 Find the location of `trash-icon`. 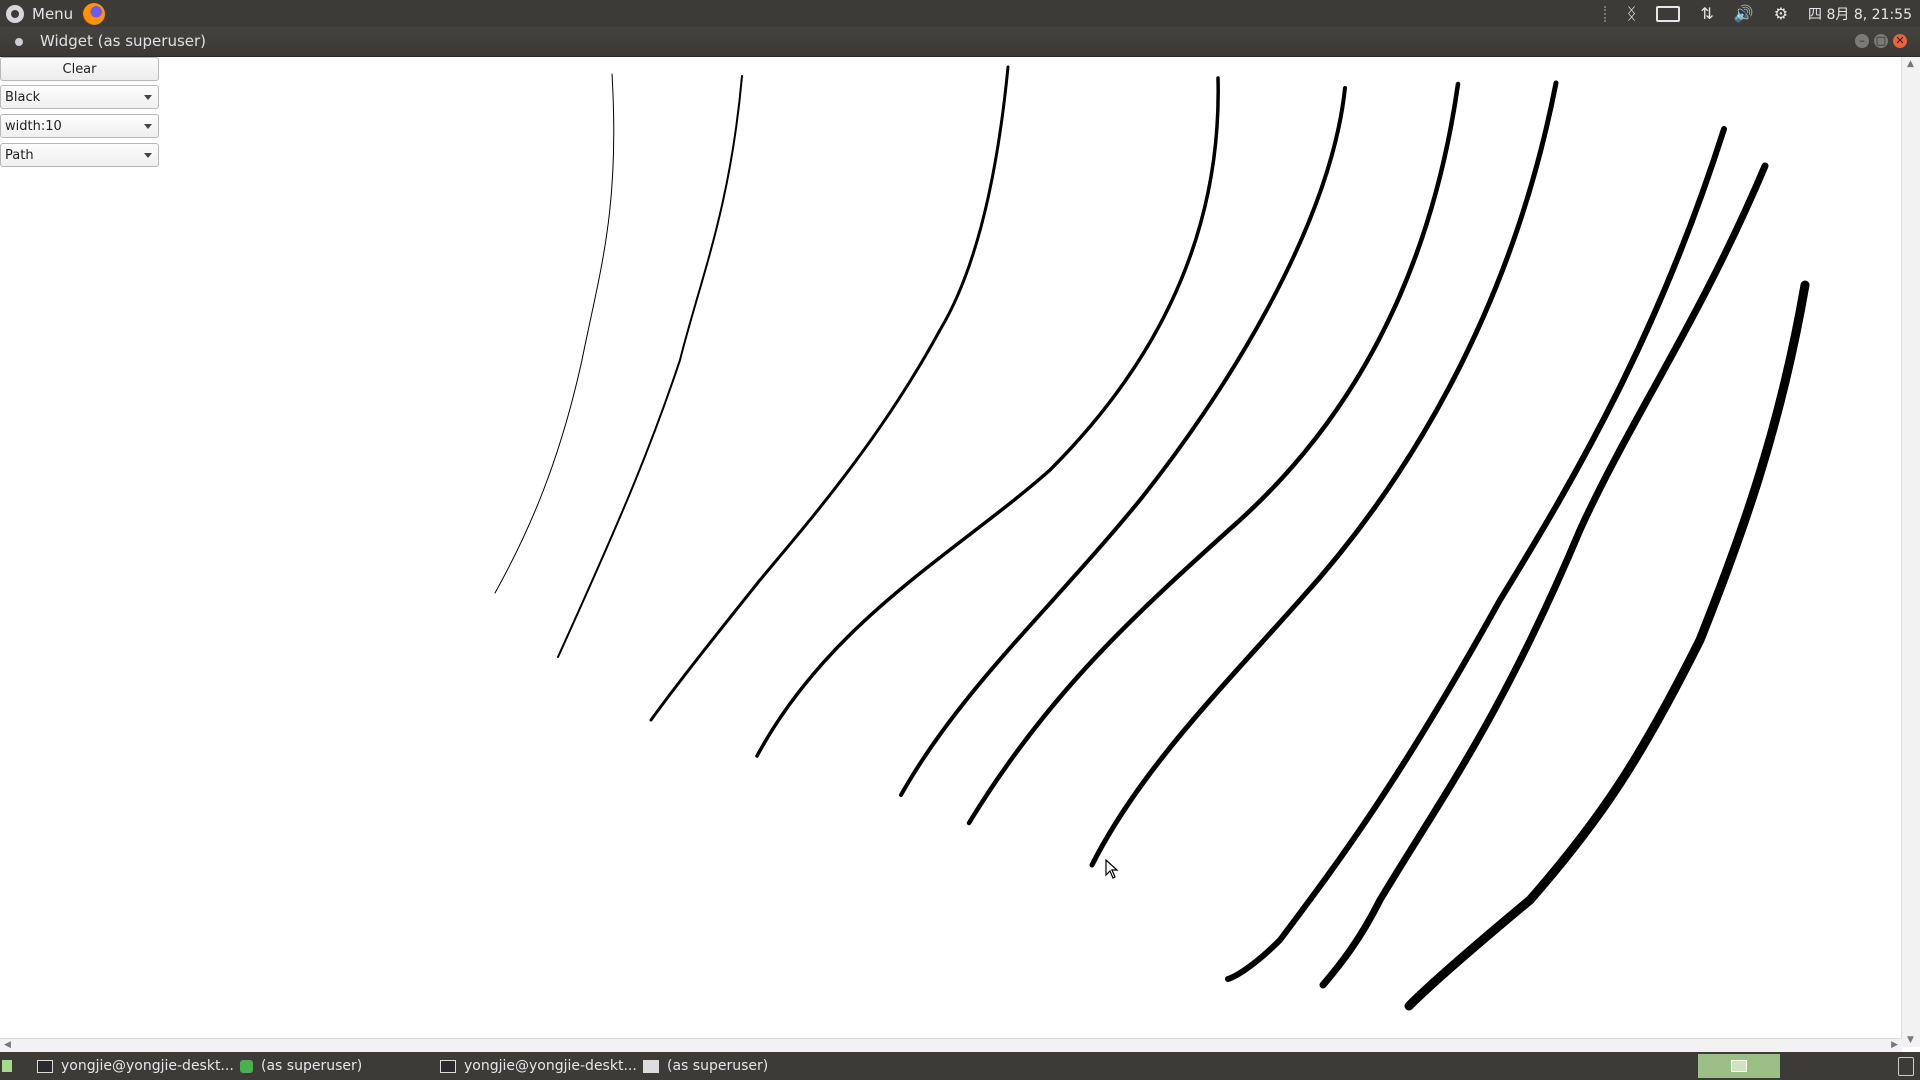

trash-icon is located at coordinates (1906, 1066).